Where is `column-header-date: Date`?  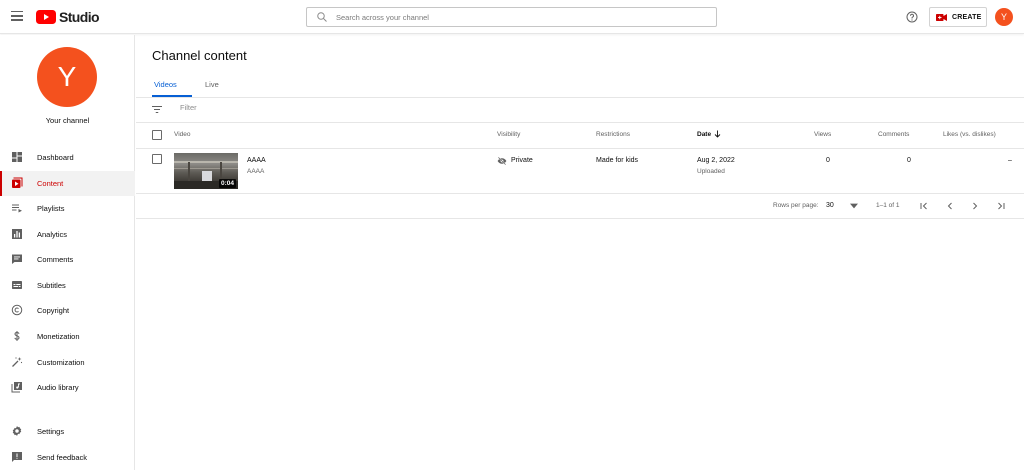
column-header-date: Date is located at coordinates (704, 134).